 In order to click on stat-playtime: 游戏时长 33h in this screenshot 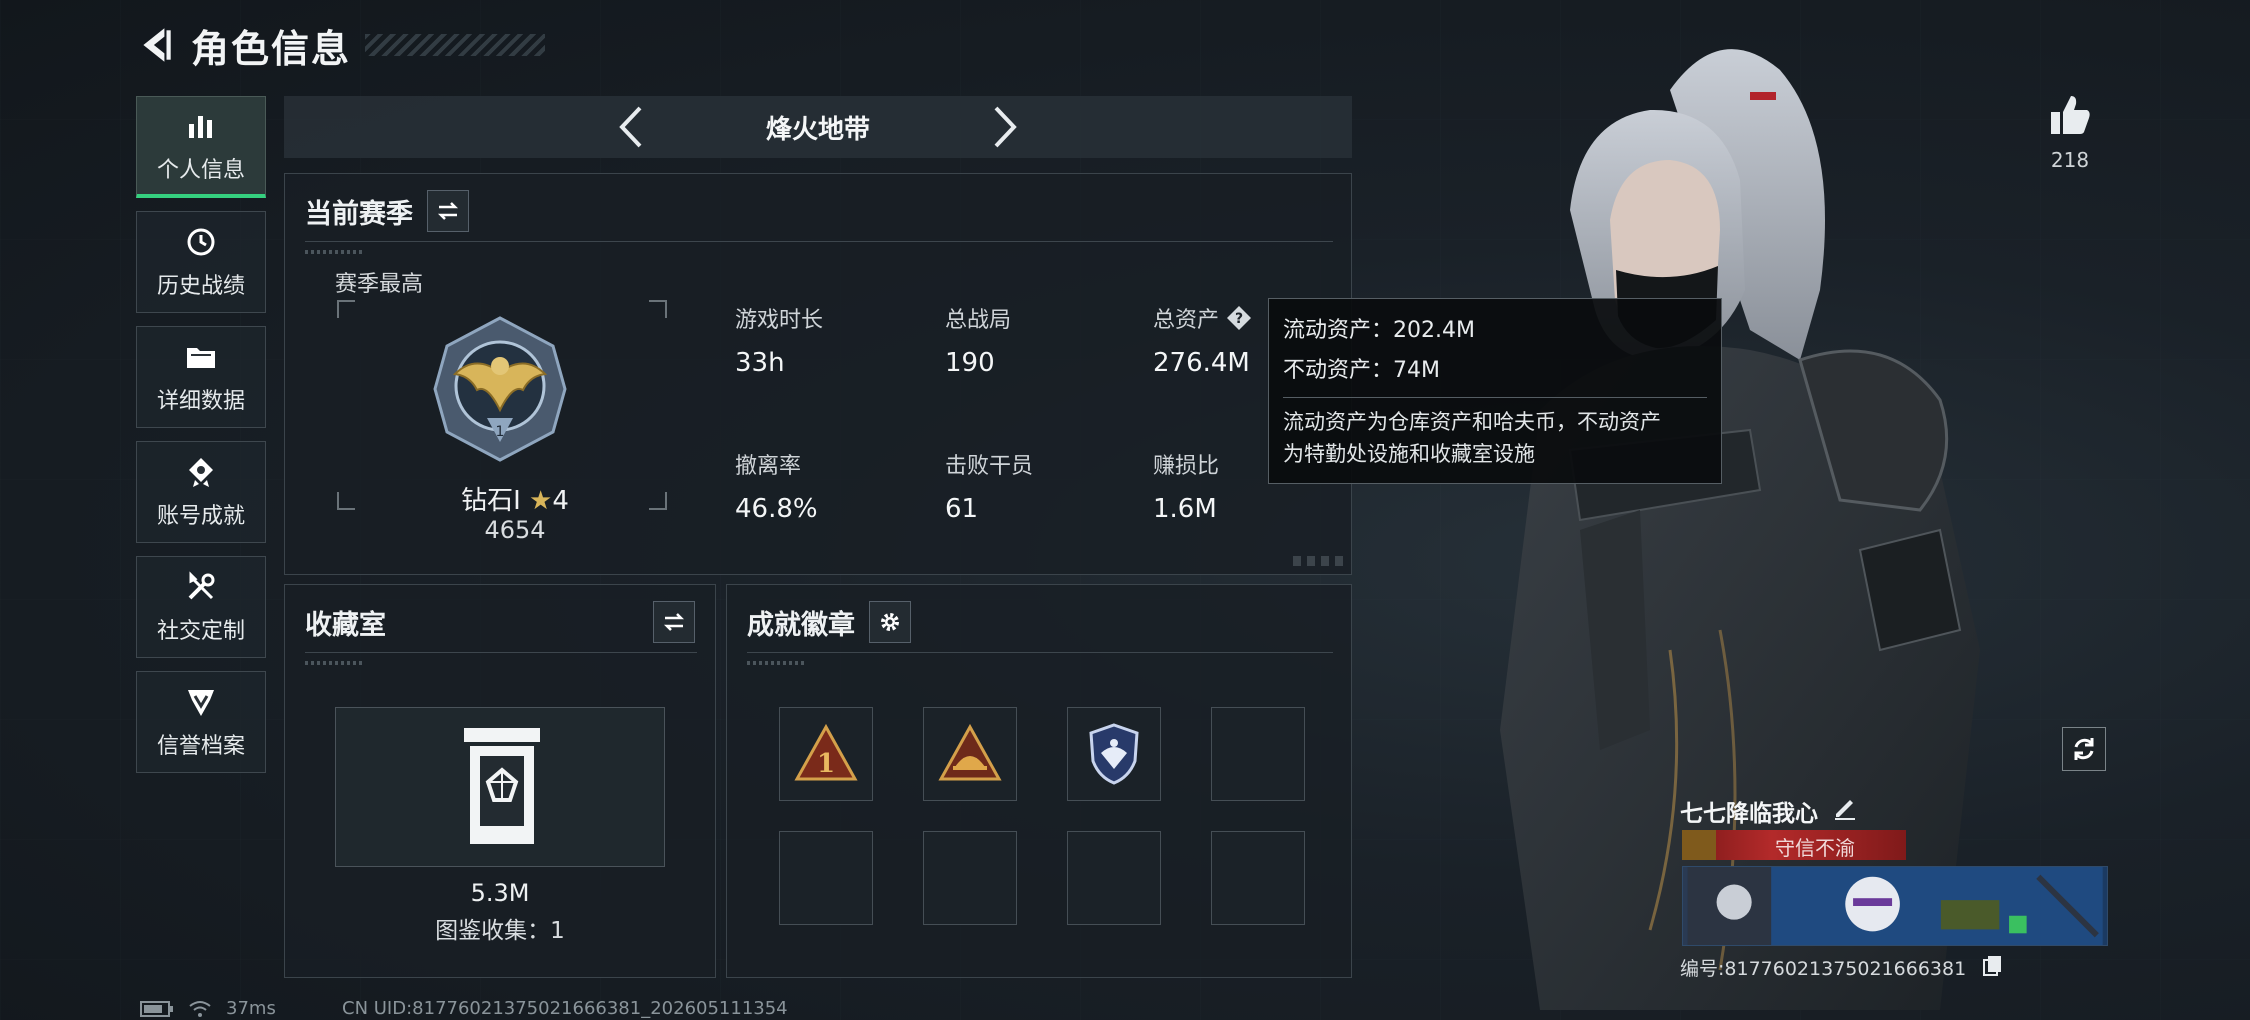, I will do `click(779, 340)`.